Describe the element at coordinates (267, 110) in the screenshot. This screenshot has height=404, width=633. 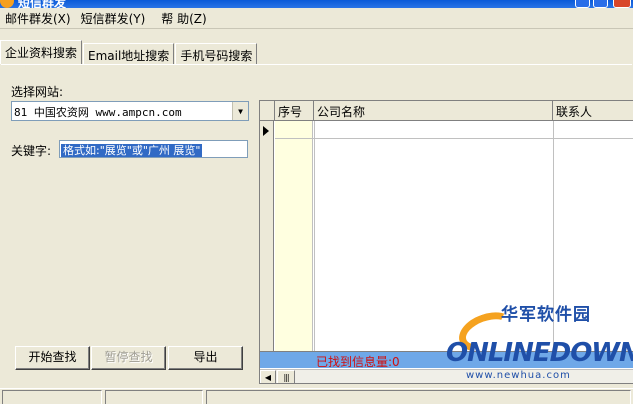
I see `grid-corner` at that location.